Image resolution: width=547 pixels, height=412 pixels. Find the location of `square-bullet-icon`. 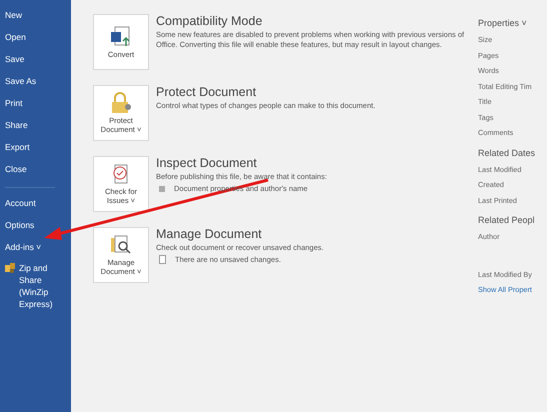

square-bullet-icon is located at coordinates (162, 189).